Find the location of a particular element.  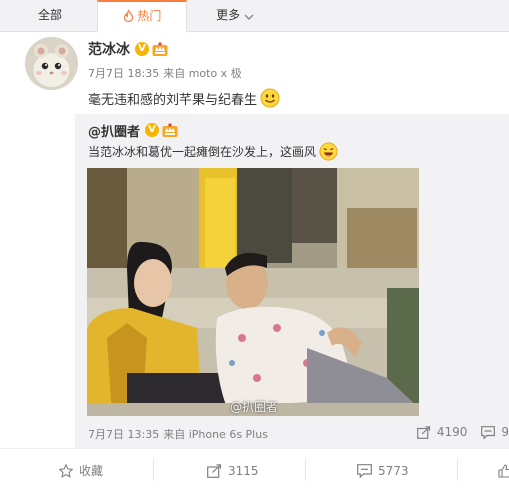

repost-author-row: @扒圈者 V is located at coordinates (133, 130).